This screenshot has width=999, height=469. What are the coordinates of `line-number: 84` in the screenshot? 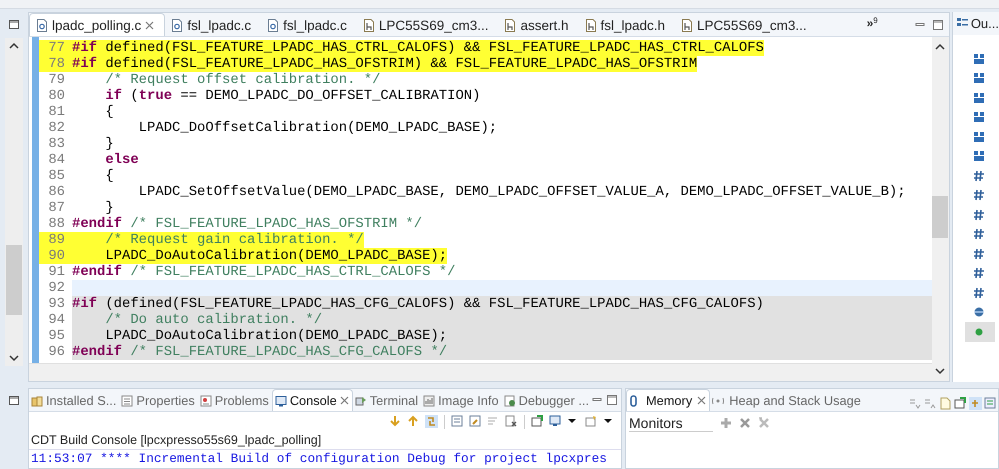 It's located at (56, 160).